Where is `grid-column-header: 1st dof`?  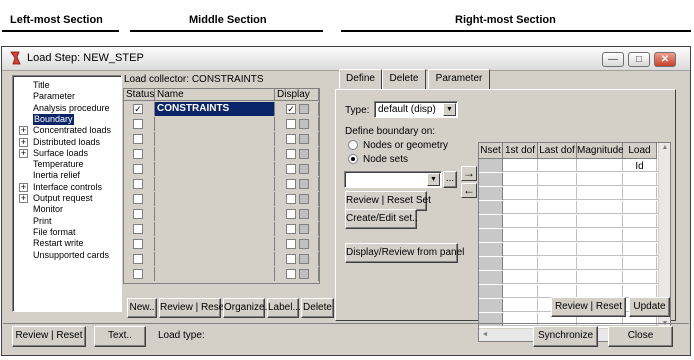
grid-column-header: 1st dof is located at coordinates (520, 151).